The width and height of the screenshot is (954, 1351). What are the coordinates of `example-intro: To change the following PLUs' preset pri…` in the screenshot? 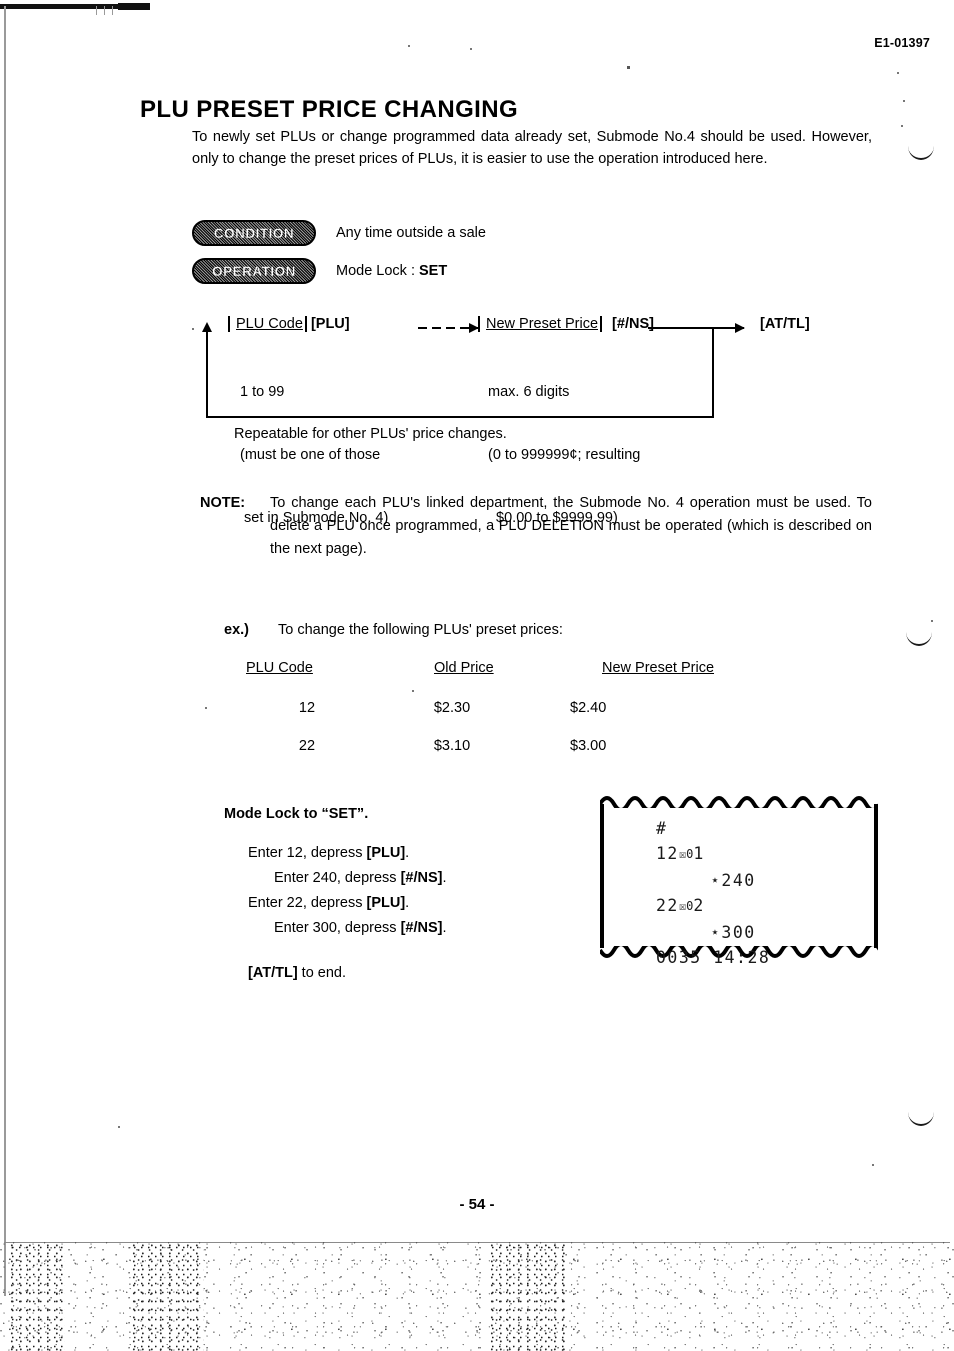 It's located at (420, 630).